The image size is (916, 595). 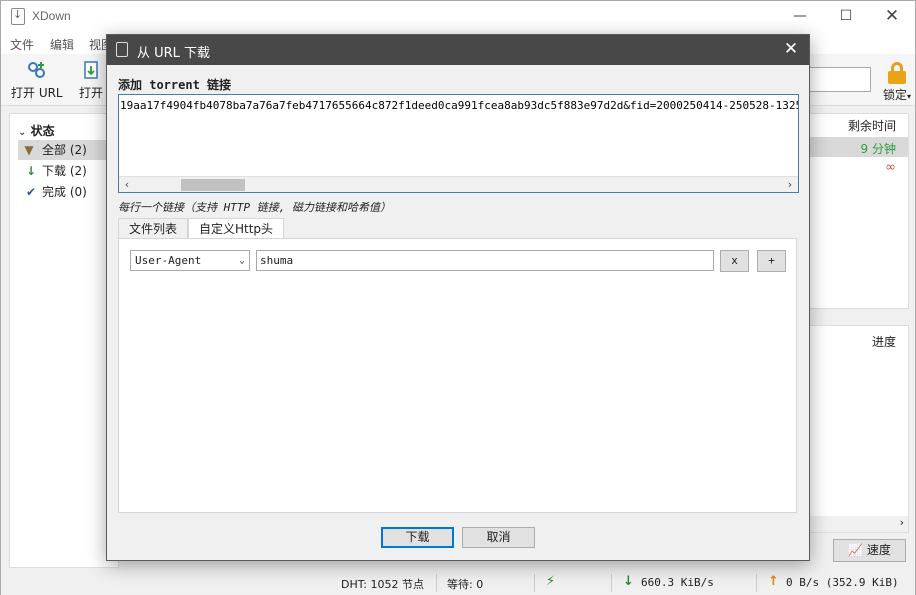 What do you see at coordinates (70, 171) in the screenshot?
I see `filter-downloading: ↓ 下载 (2)` at bounding box center [70, 171].